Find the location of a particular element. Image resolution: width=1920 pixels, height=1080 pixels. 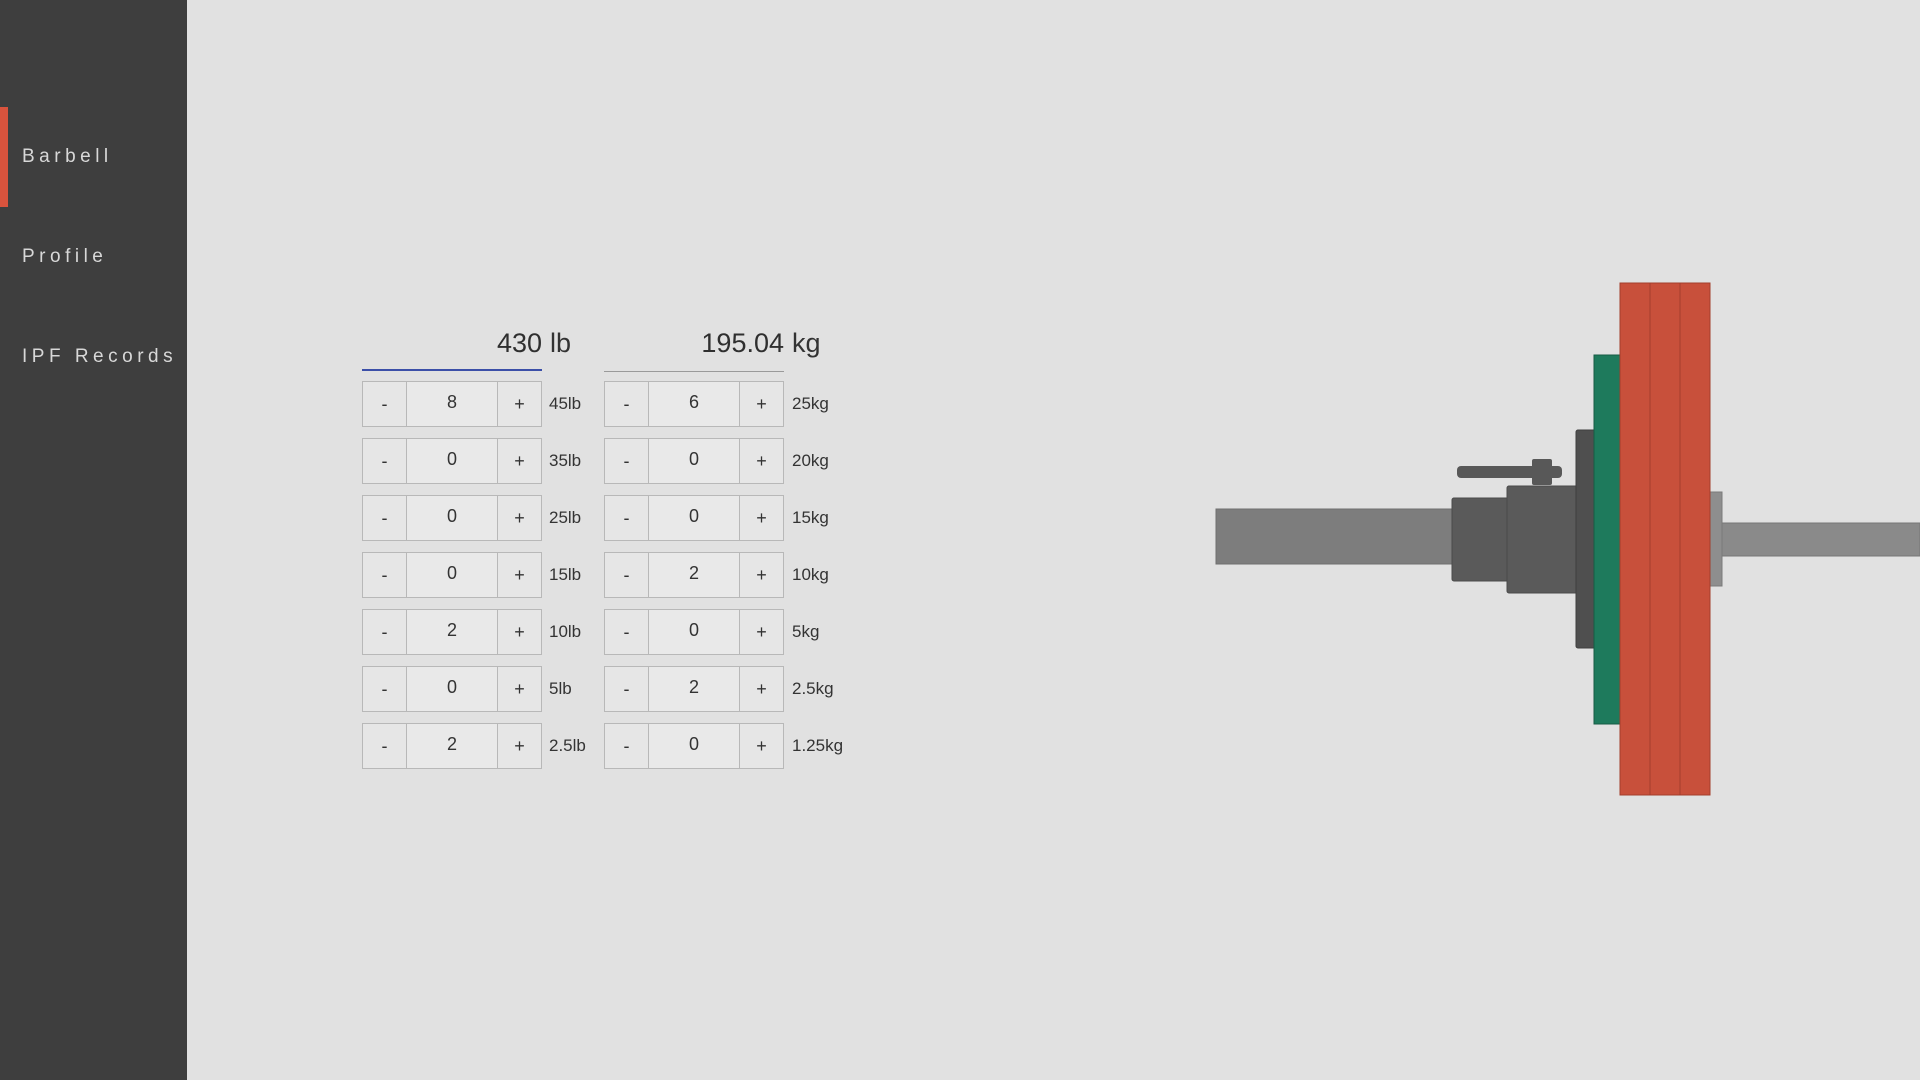

lb-plate-stepper: -8 + is located at coordinates (452, 404).